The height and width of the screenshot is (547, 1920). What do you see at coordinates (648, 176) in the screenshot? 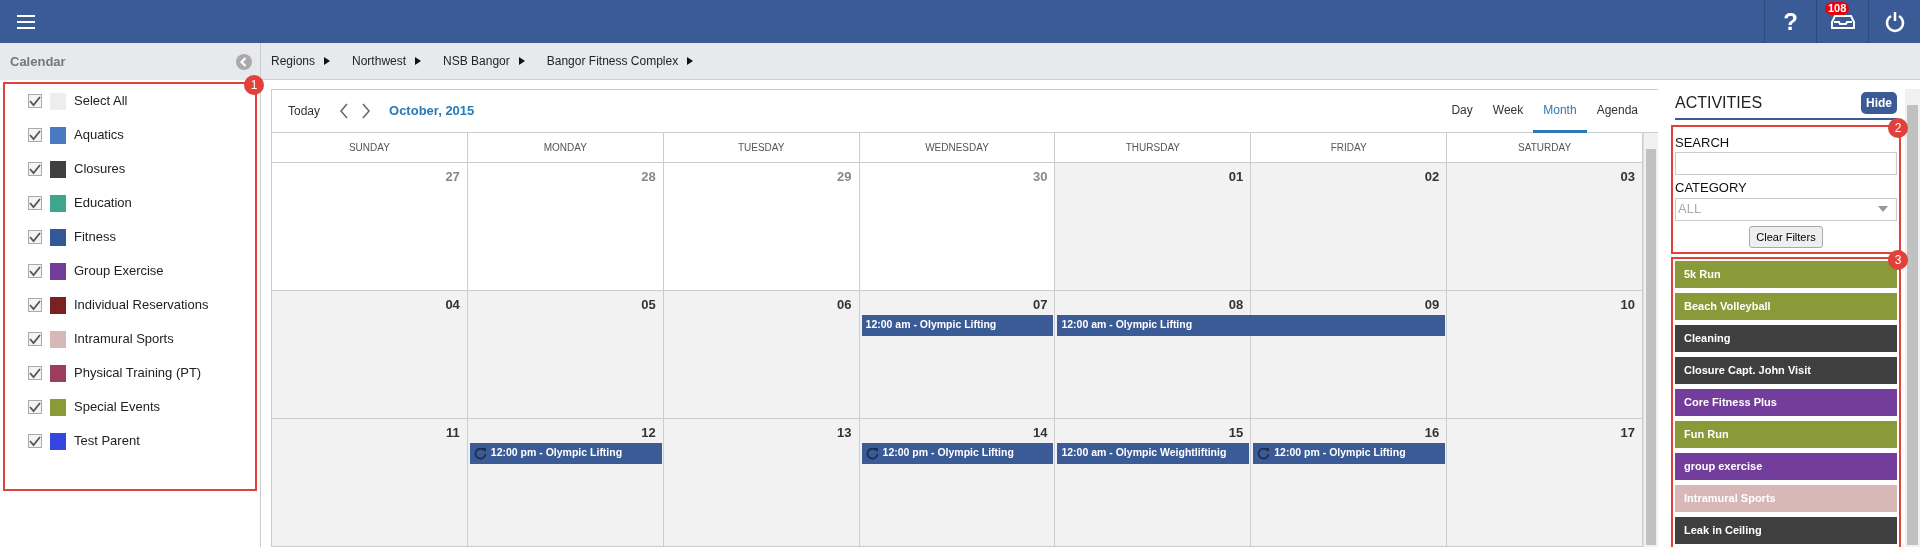
I see `day-number: 28` at bounding box center [648, 176].